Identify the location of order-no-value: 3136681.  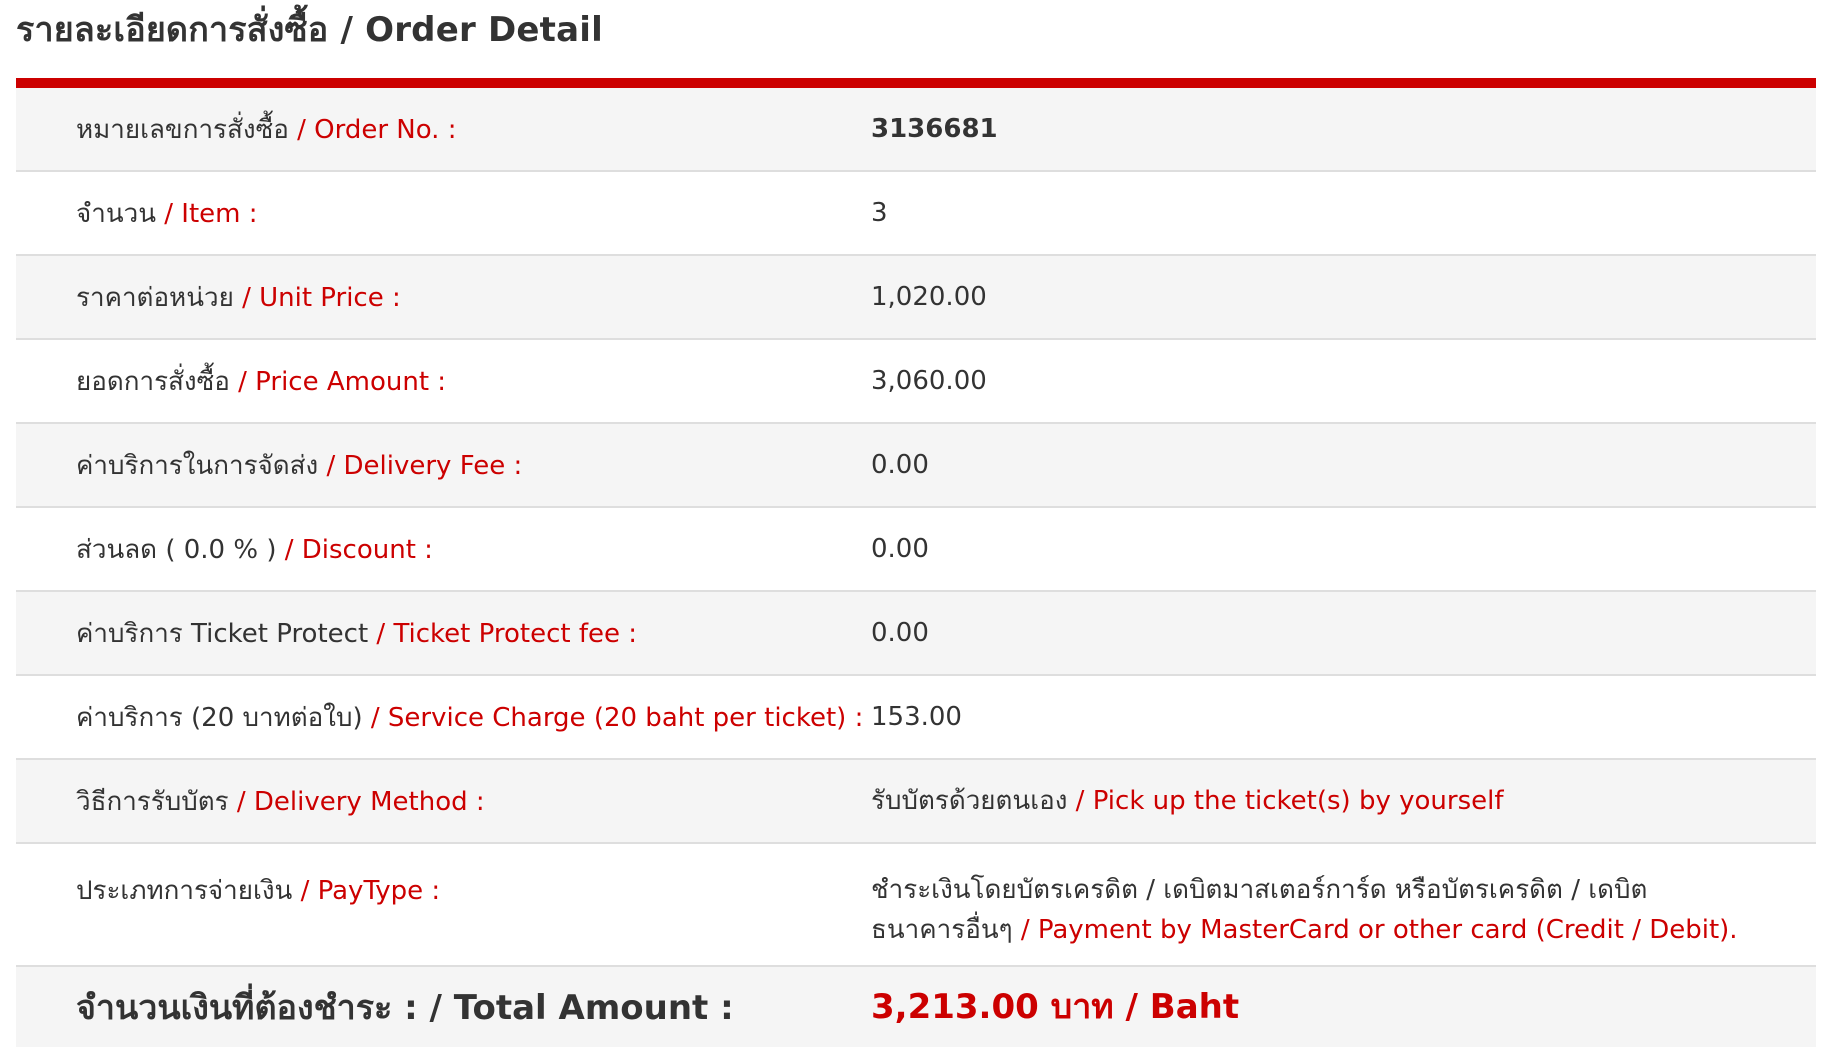
(934, 129).